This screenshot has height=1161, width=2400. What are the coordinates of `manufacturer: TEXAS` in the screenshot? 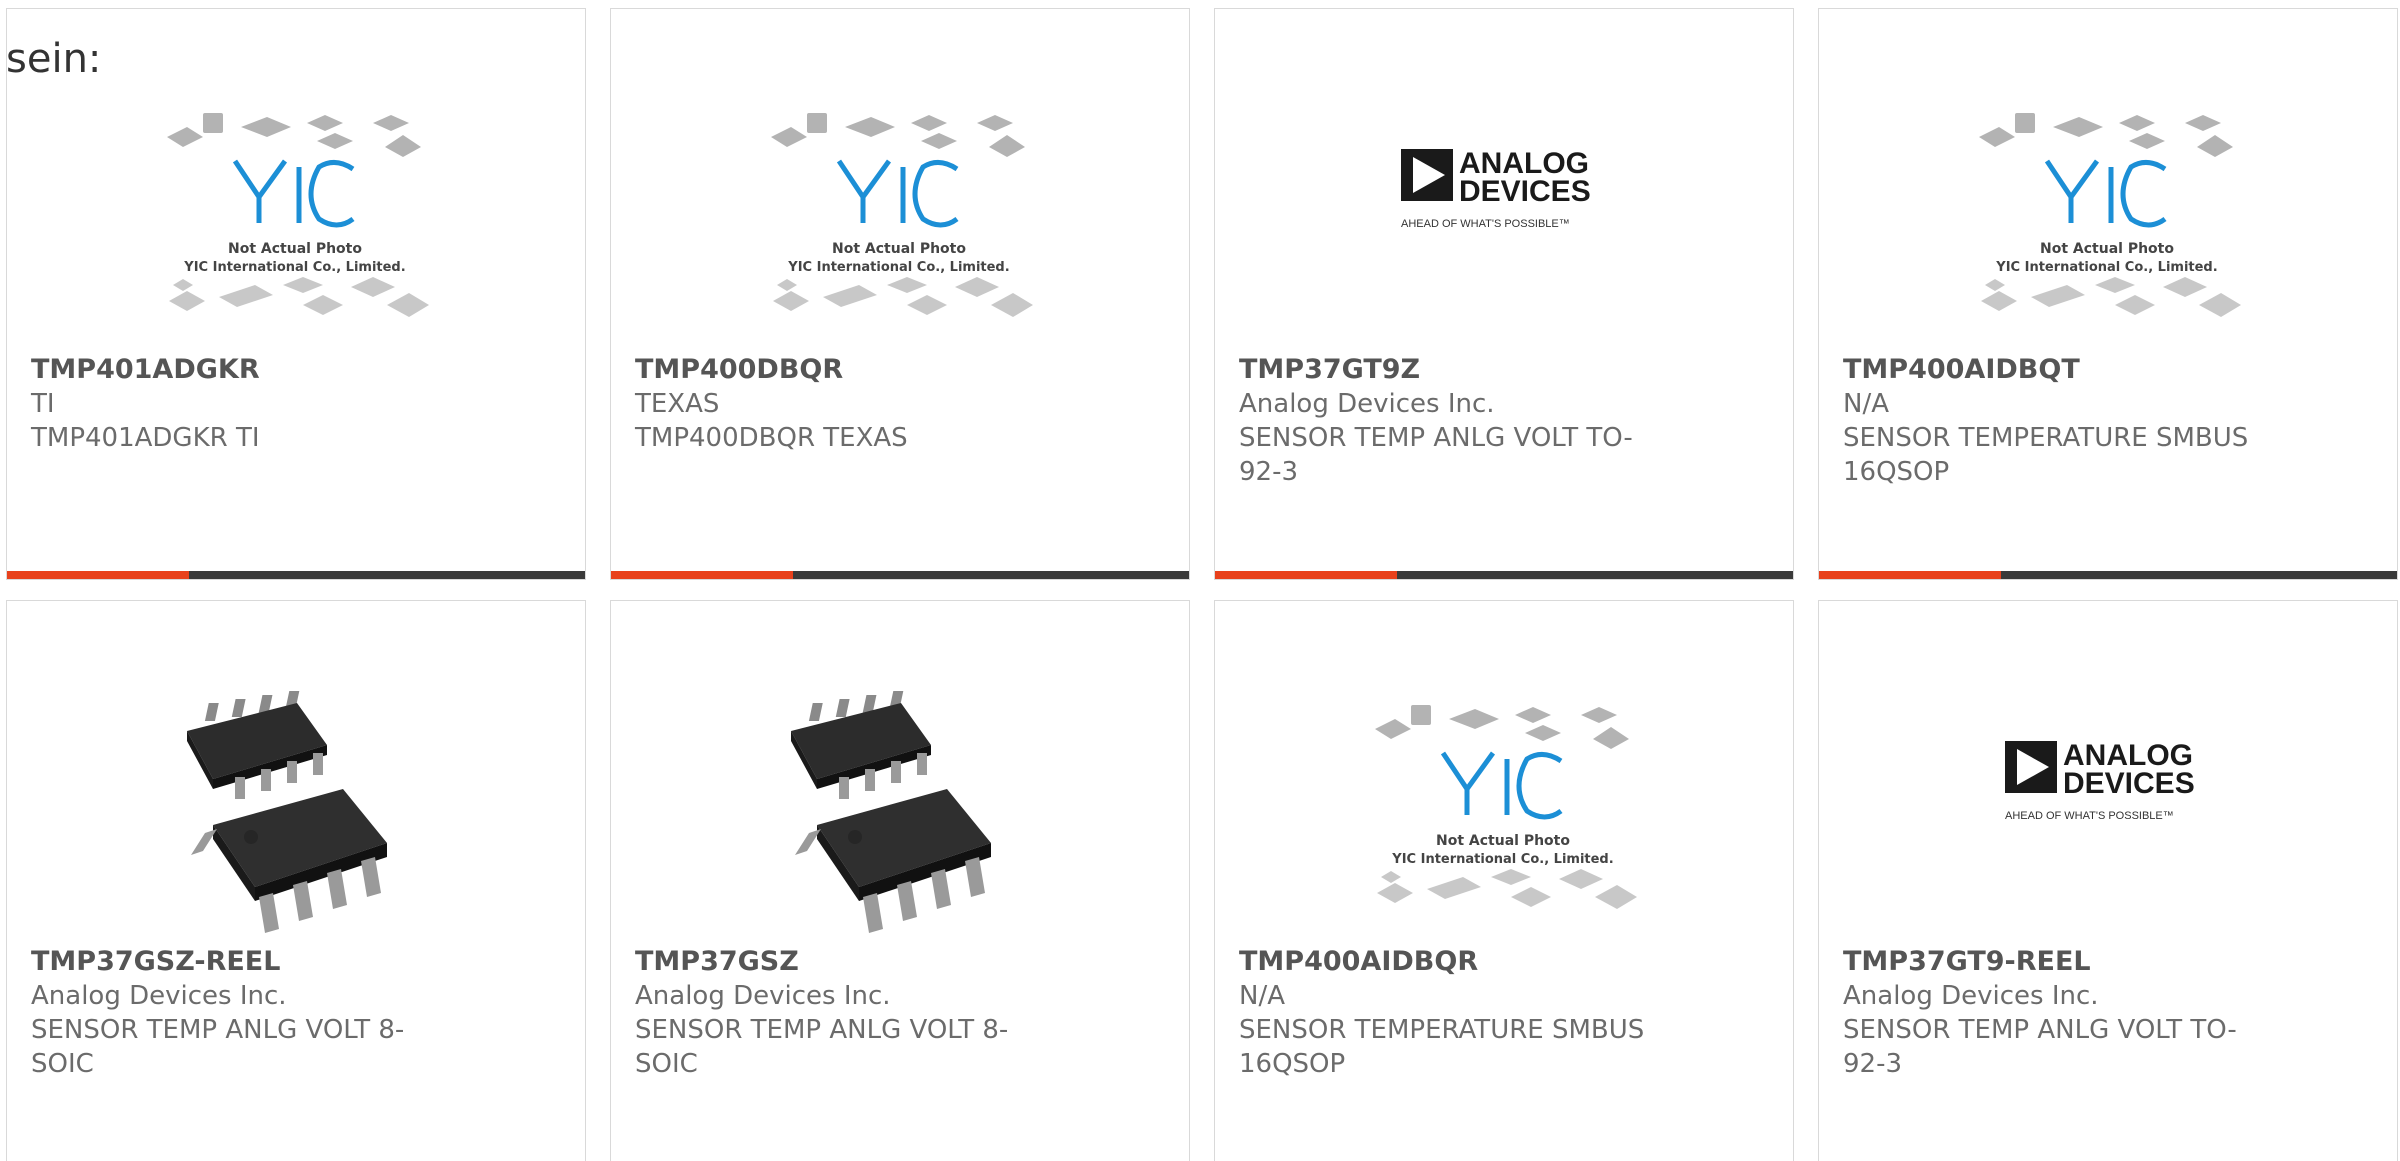 It's located at (677, 404).